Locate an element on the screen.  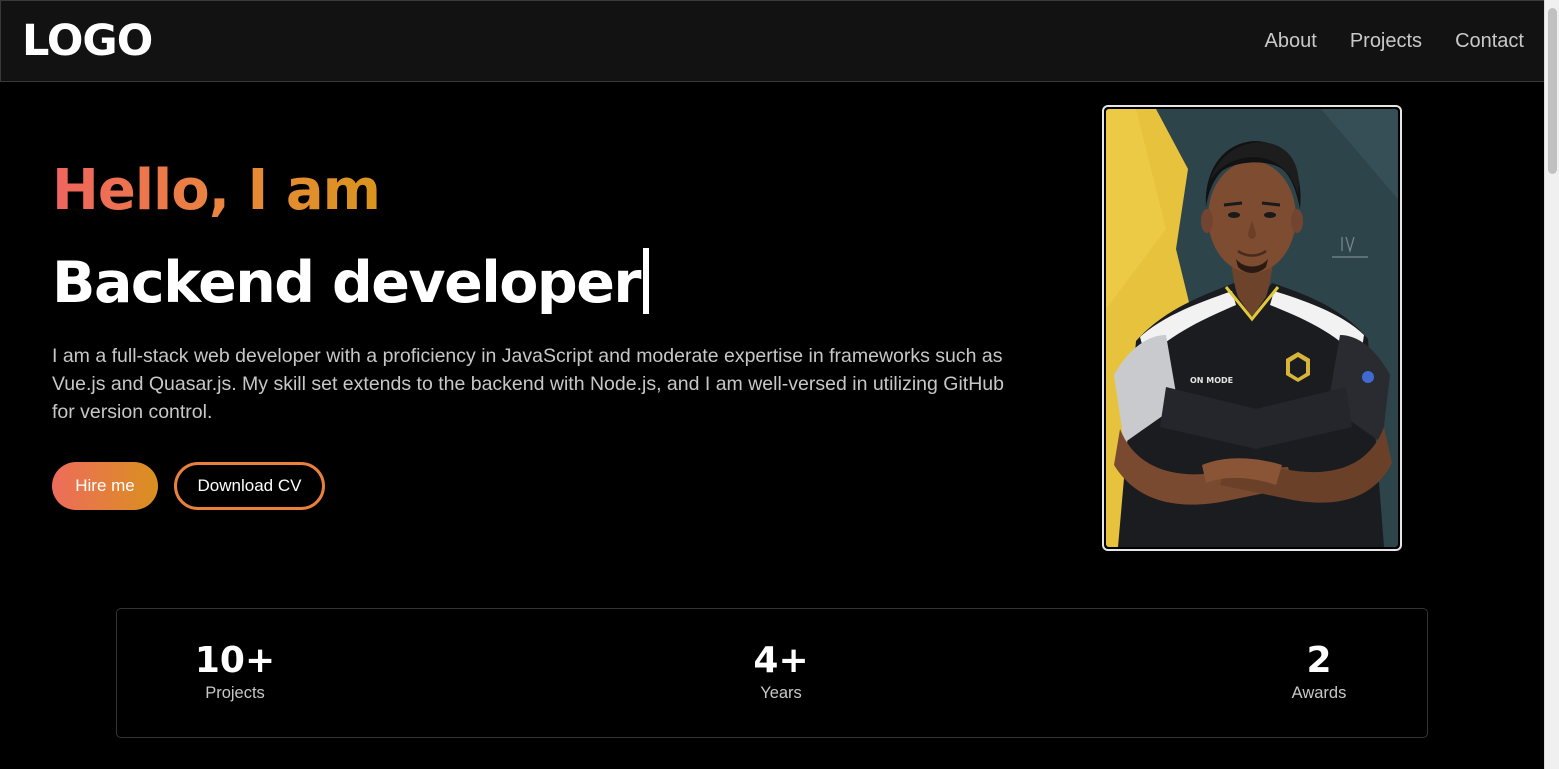
hero-role: Backend developer is located at coordinates (351, 282).